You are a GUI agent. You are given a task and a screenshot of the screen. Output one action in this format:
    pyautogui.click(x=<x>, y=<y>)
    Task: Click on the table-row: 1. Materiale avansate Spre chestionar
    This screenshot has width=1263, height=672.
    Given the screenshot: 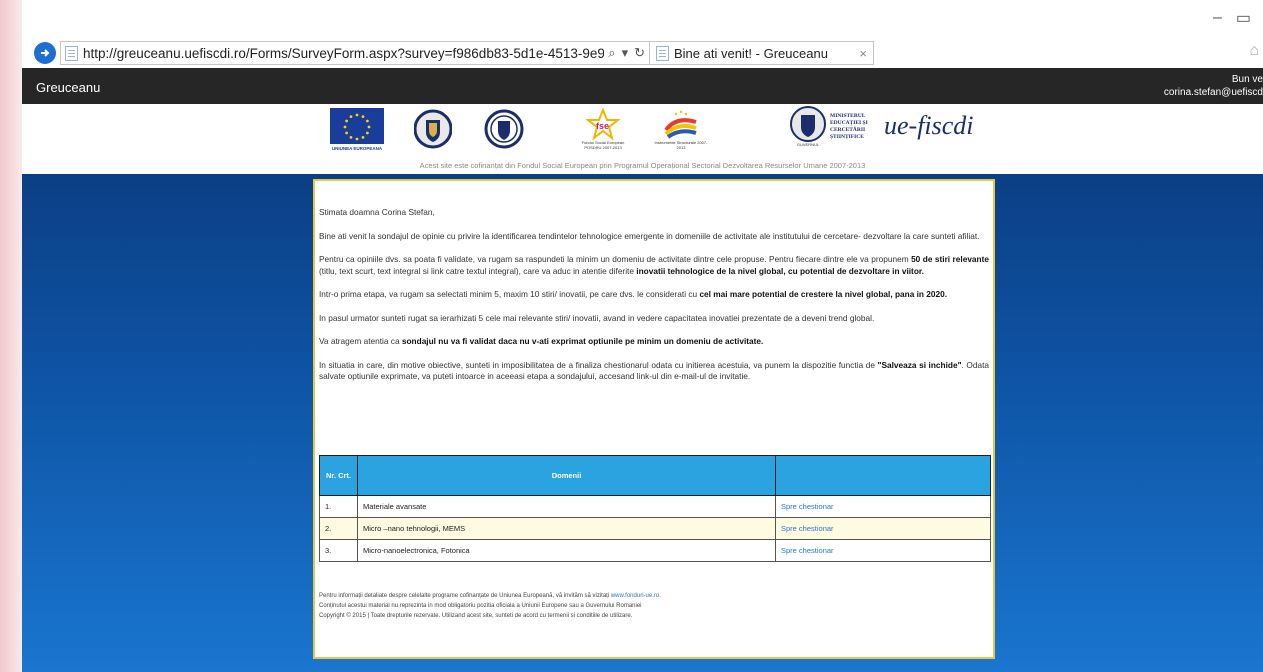 What is the action you would take?
    pyautogui.click(x=655, y=506)
    